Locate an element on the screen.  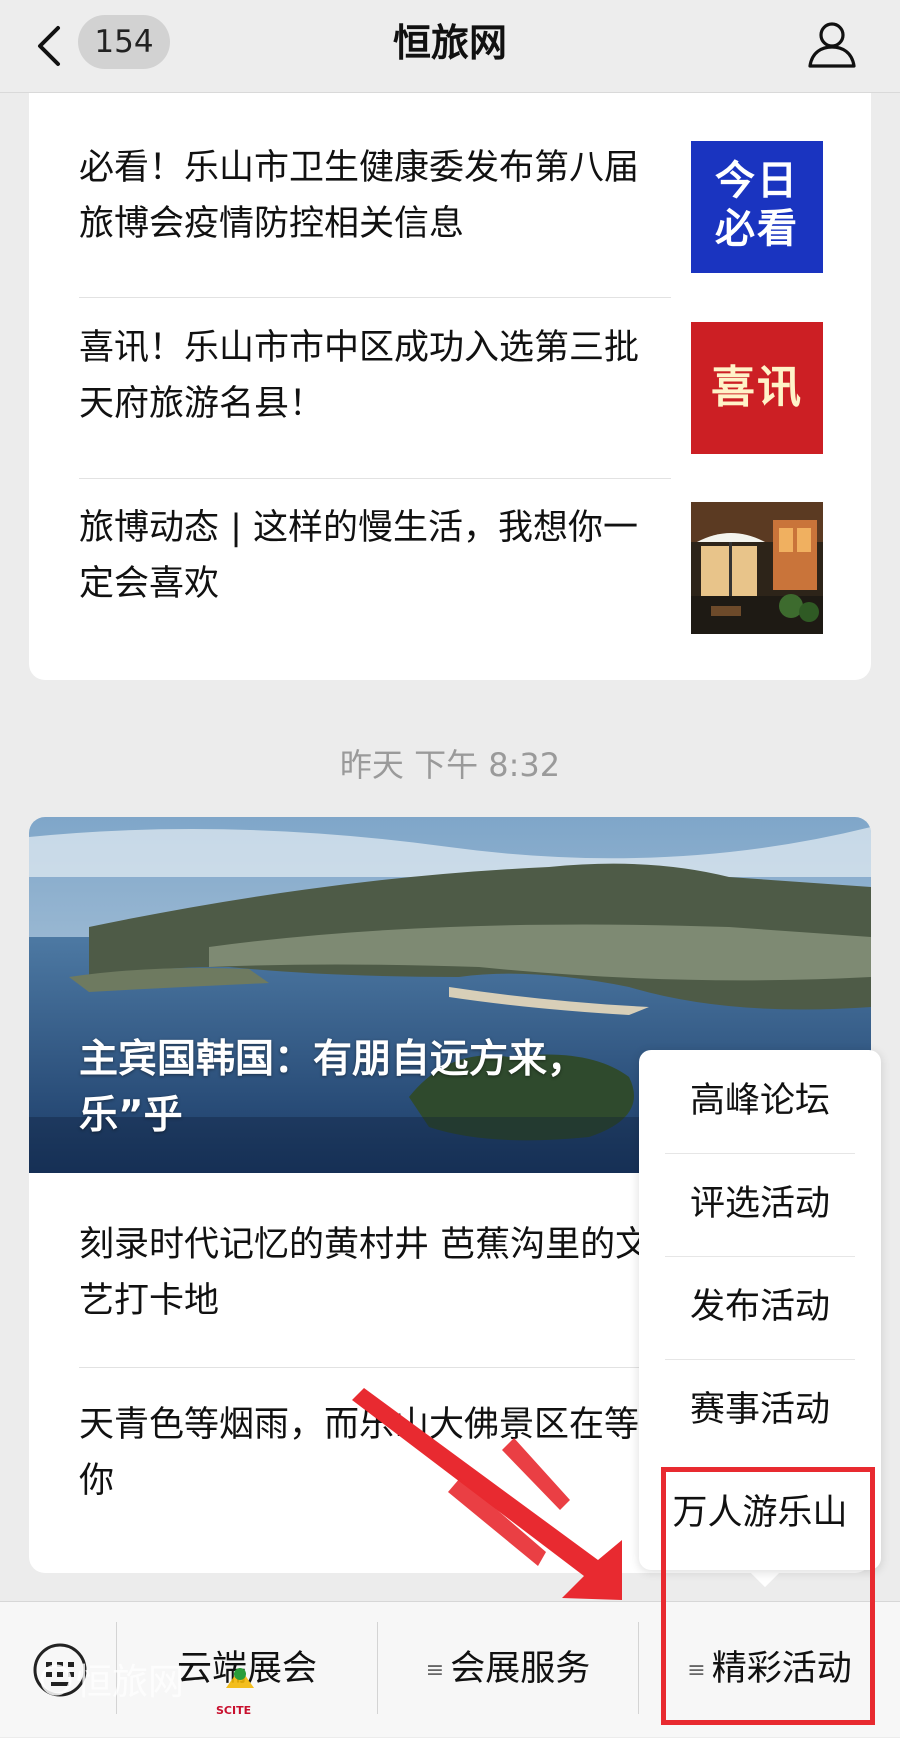
submenu-popup: 高峰论坛 评选活动 发布活动 赛事活动 万人游乐山 is located at coordinates (760, 1310).